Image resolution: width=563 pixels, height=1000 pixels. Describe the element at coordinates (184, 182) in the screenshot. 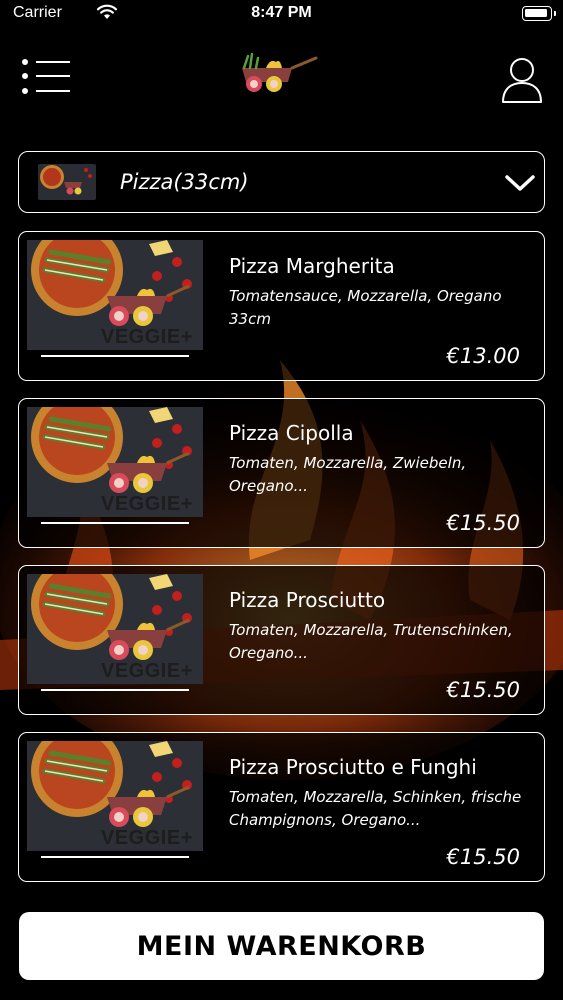

I see `category-label: Pizza(33cm)` at that location.